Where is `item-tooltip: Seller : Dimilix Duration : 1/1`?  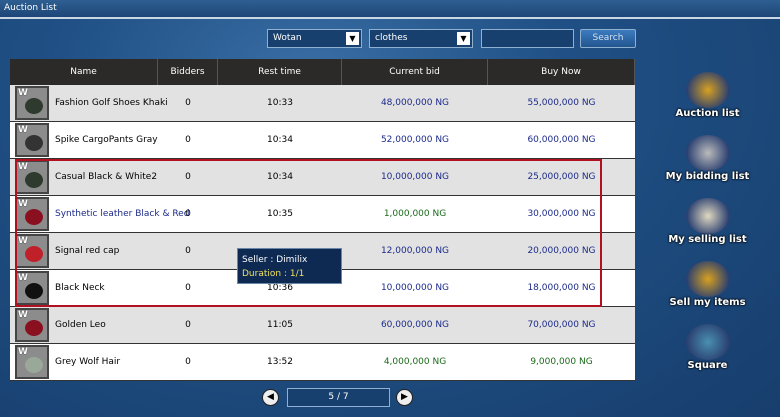 item-tooltip: Seller : Dimilix Duration : 1/1 is located at coordinates (289, 266).